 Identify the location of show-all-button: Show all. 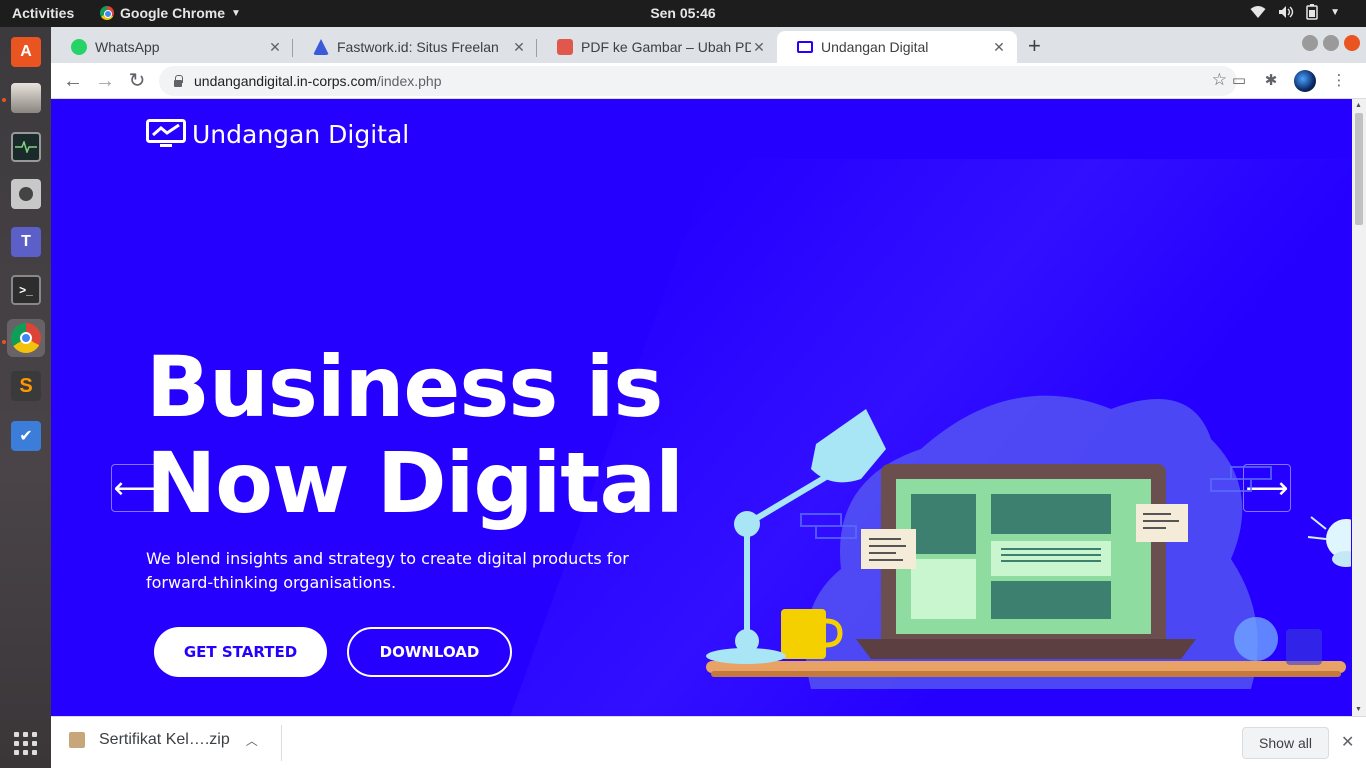
(1285, 743).